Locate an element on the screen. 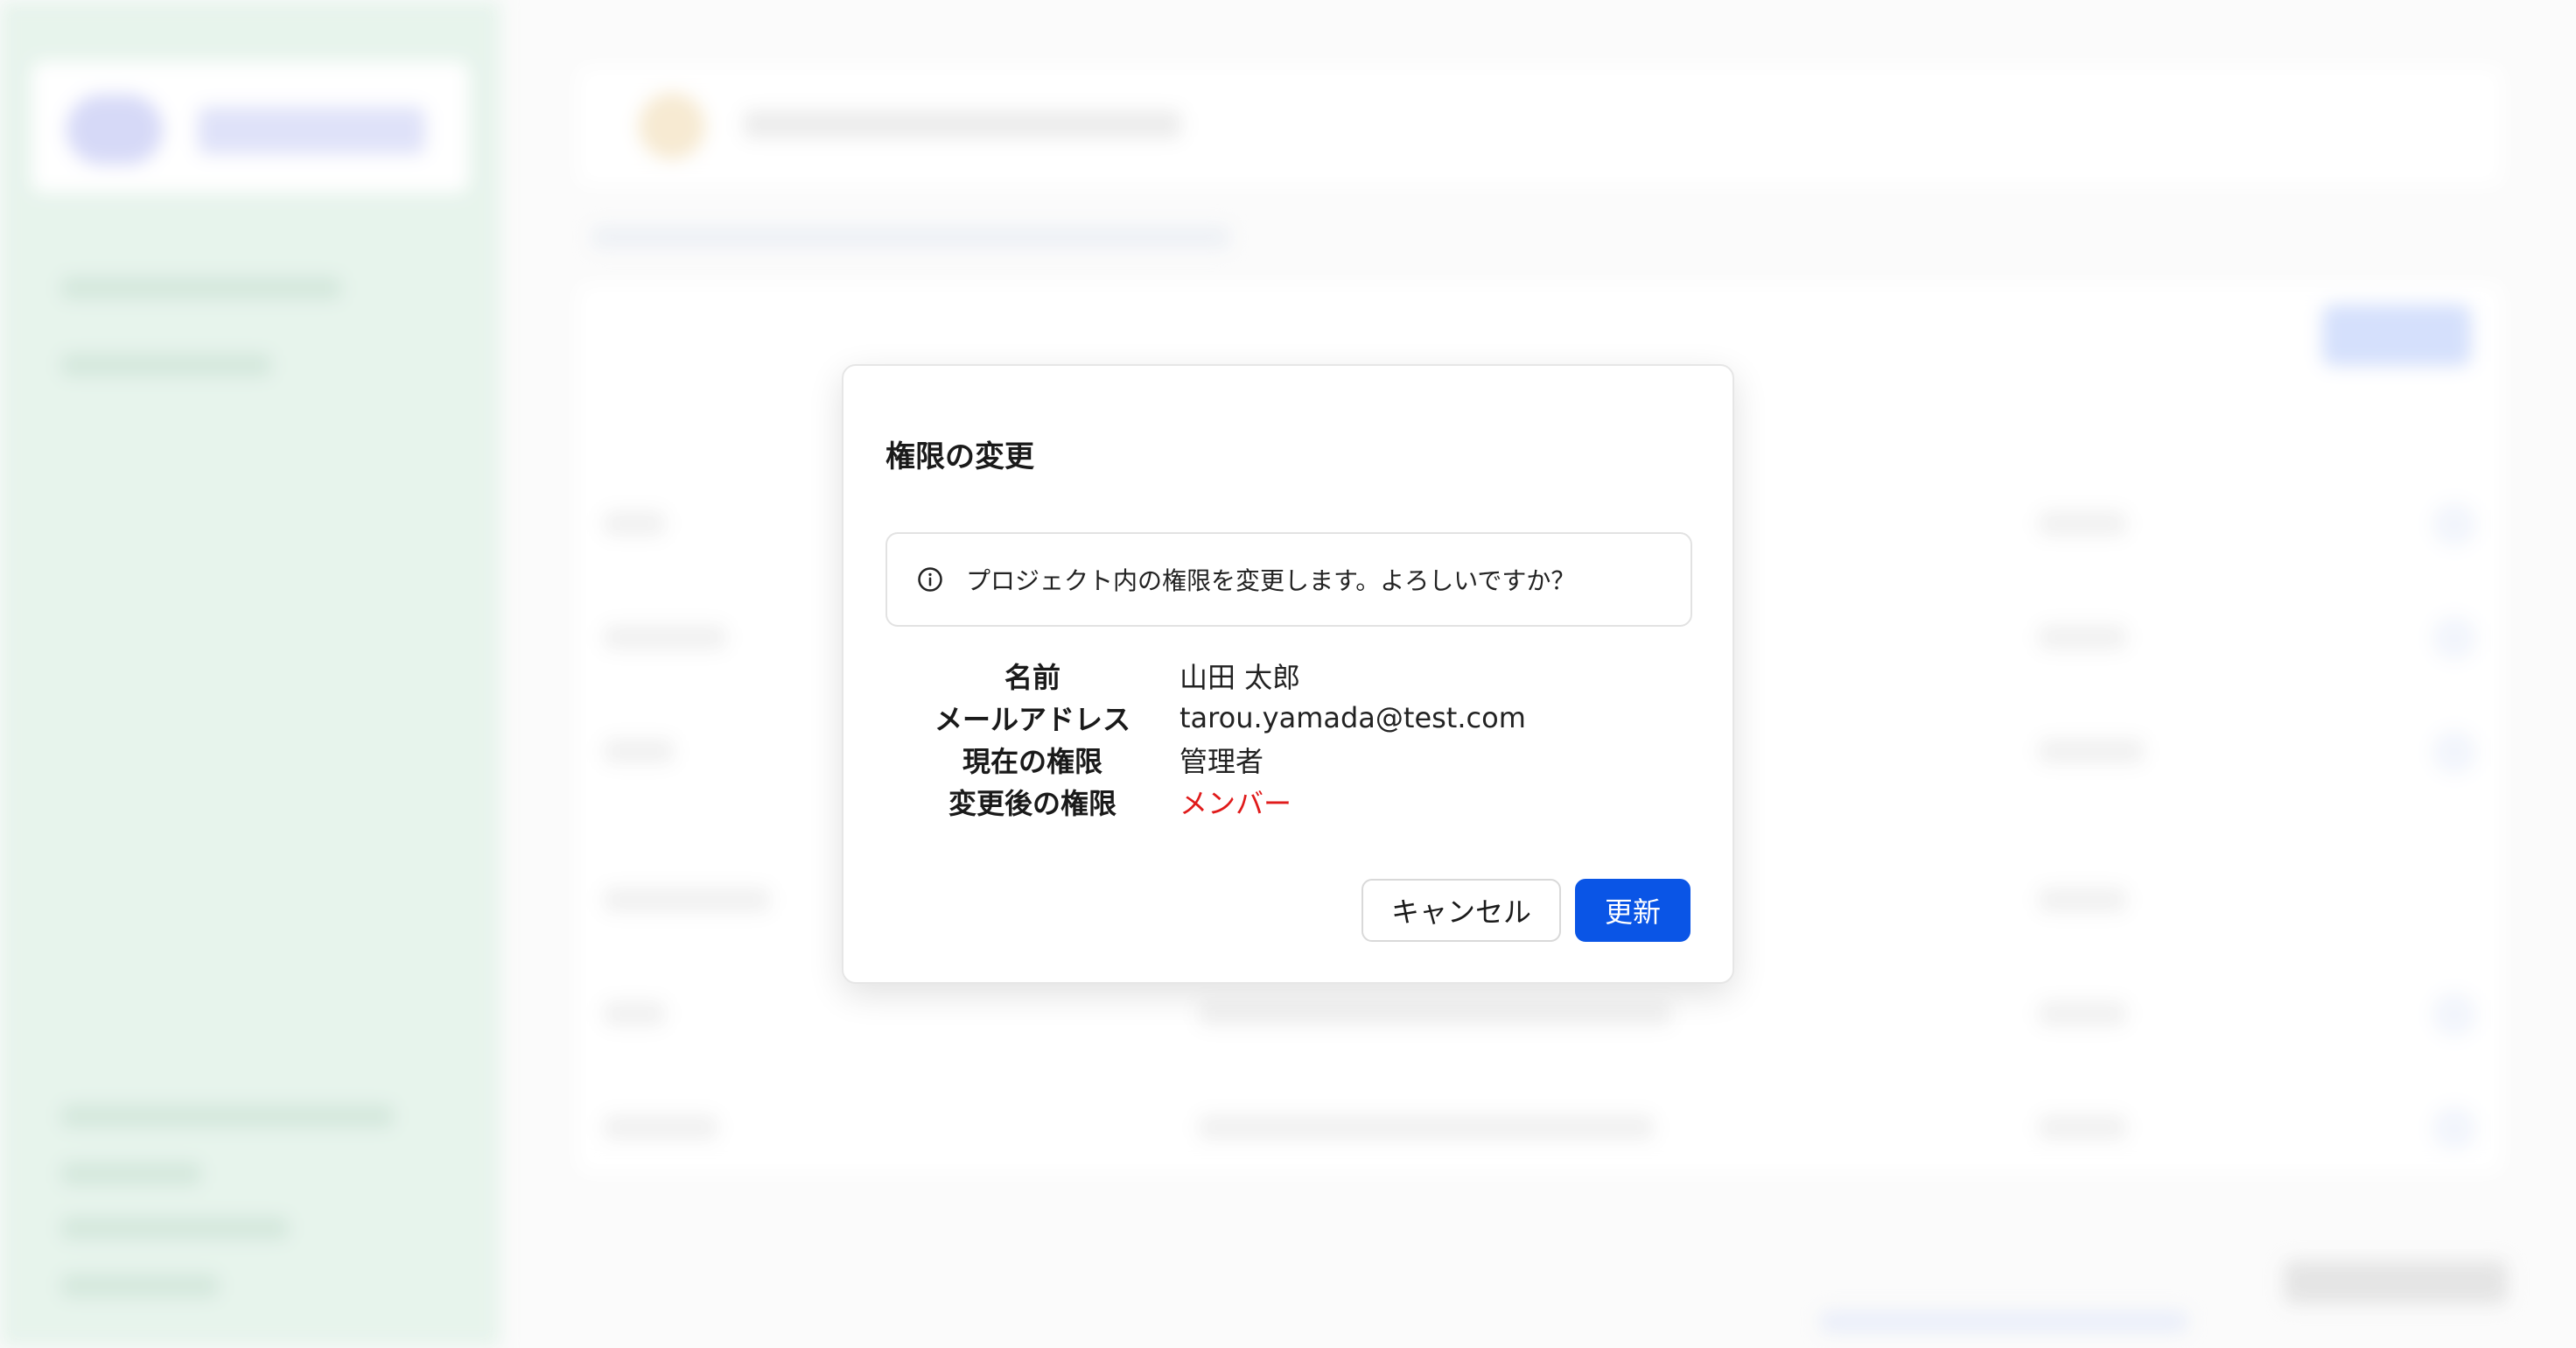  dialog-actions: キャンセル 更新 is located at coordinates (1526, 910).